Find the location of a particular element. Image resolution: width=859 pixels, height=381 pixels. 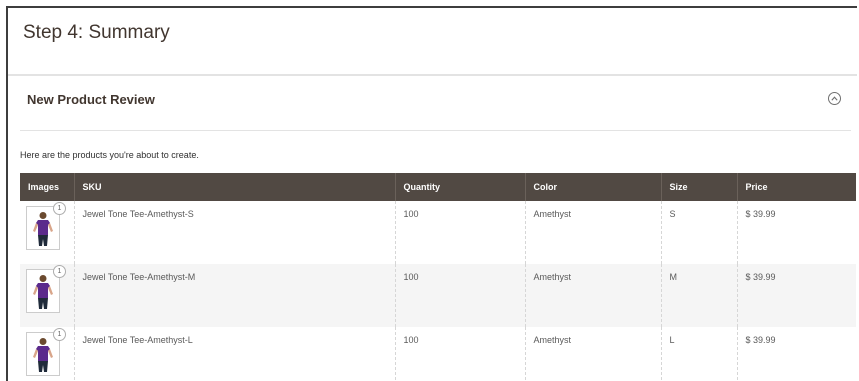

sku-cell: Jewel Tone Tee-Amethyst-M is located at coordinates (234, 295).